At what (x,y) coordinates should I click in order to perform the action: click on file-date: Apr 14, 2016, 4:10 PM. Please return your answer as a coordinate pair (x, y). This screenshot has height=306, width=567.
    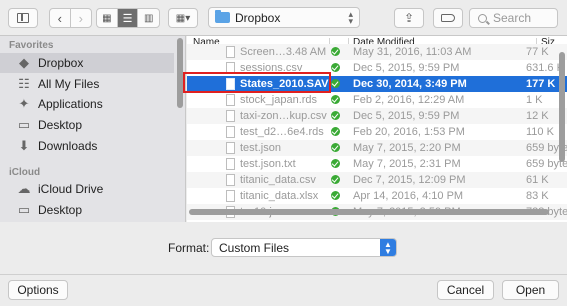
    Looking at the image, I should click on (408, 196).